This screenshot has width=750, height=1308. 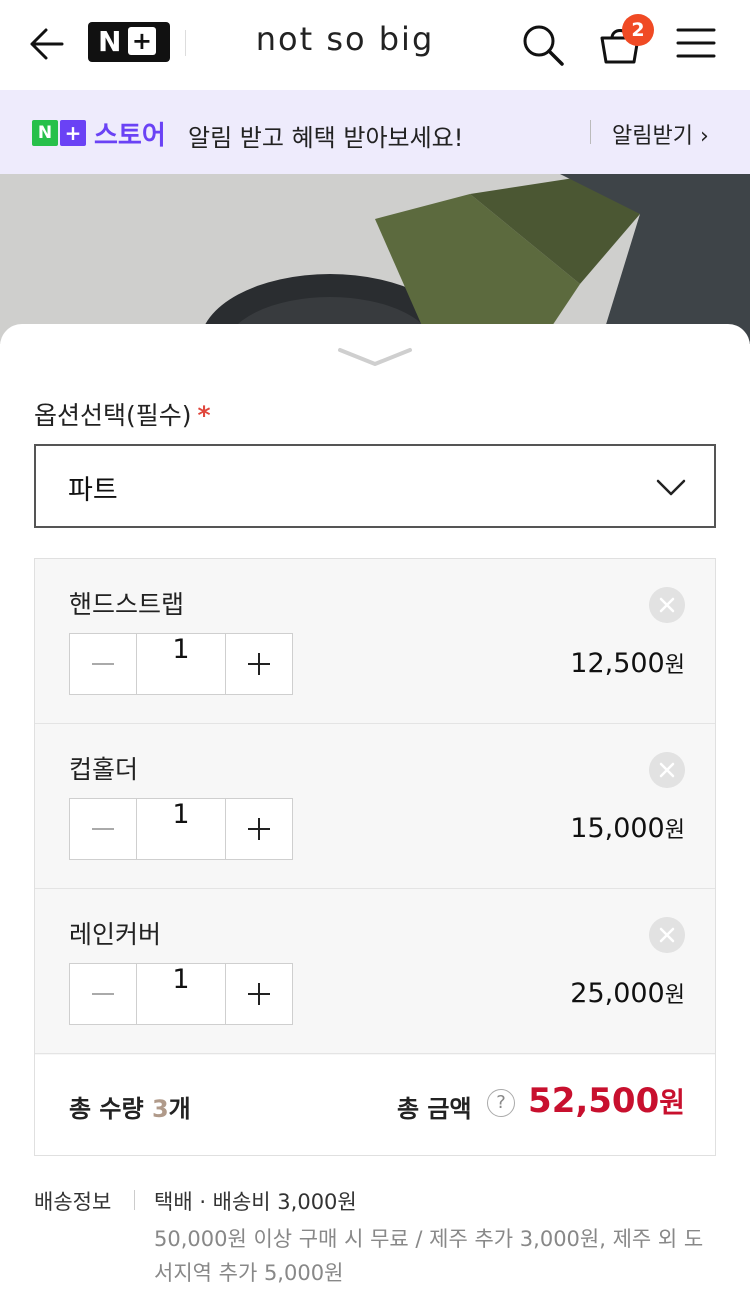 What do you see at coordinates (73, 1202) in the screenshot?
I see `shipping-info-label: 배송정보` at bounding box center [73, 1202].